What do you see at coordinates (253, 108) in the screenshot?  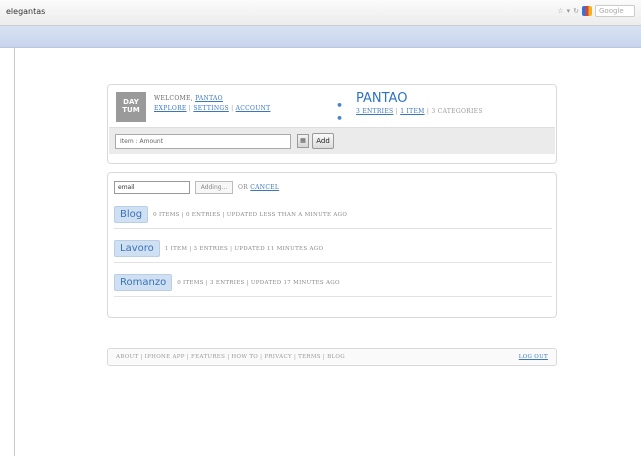 I see `account-link: ACCOUNT` at bounding box center [253, 108].